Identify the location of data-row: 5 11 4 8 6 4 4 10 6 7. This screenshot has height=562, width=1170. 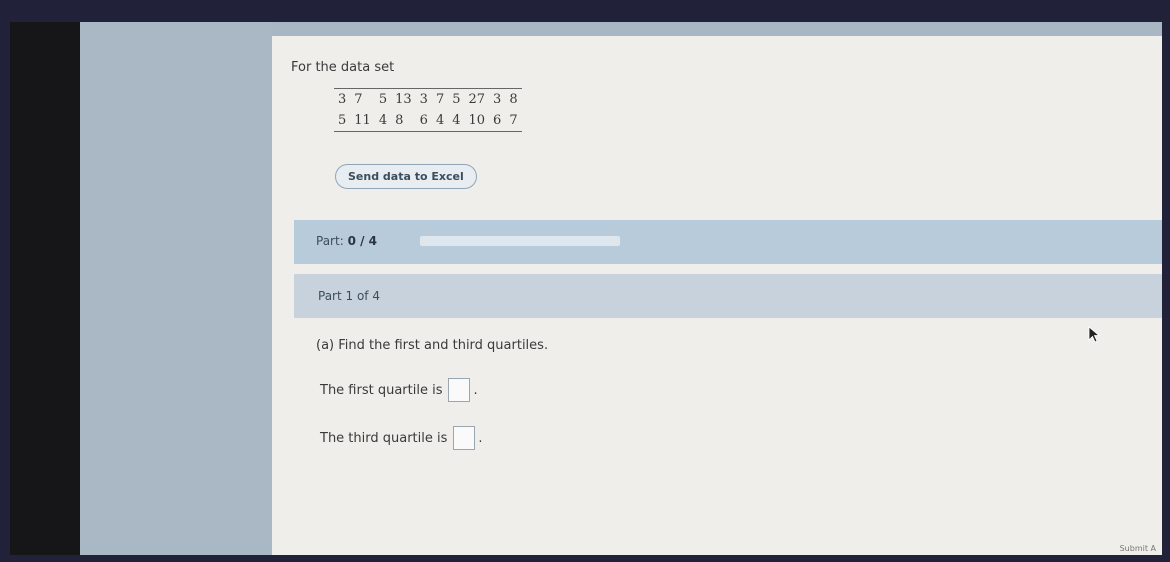
(428, 121).